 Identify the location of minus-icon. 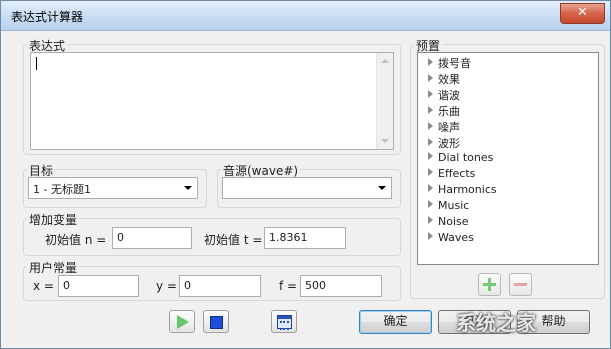
(520, 284).